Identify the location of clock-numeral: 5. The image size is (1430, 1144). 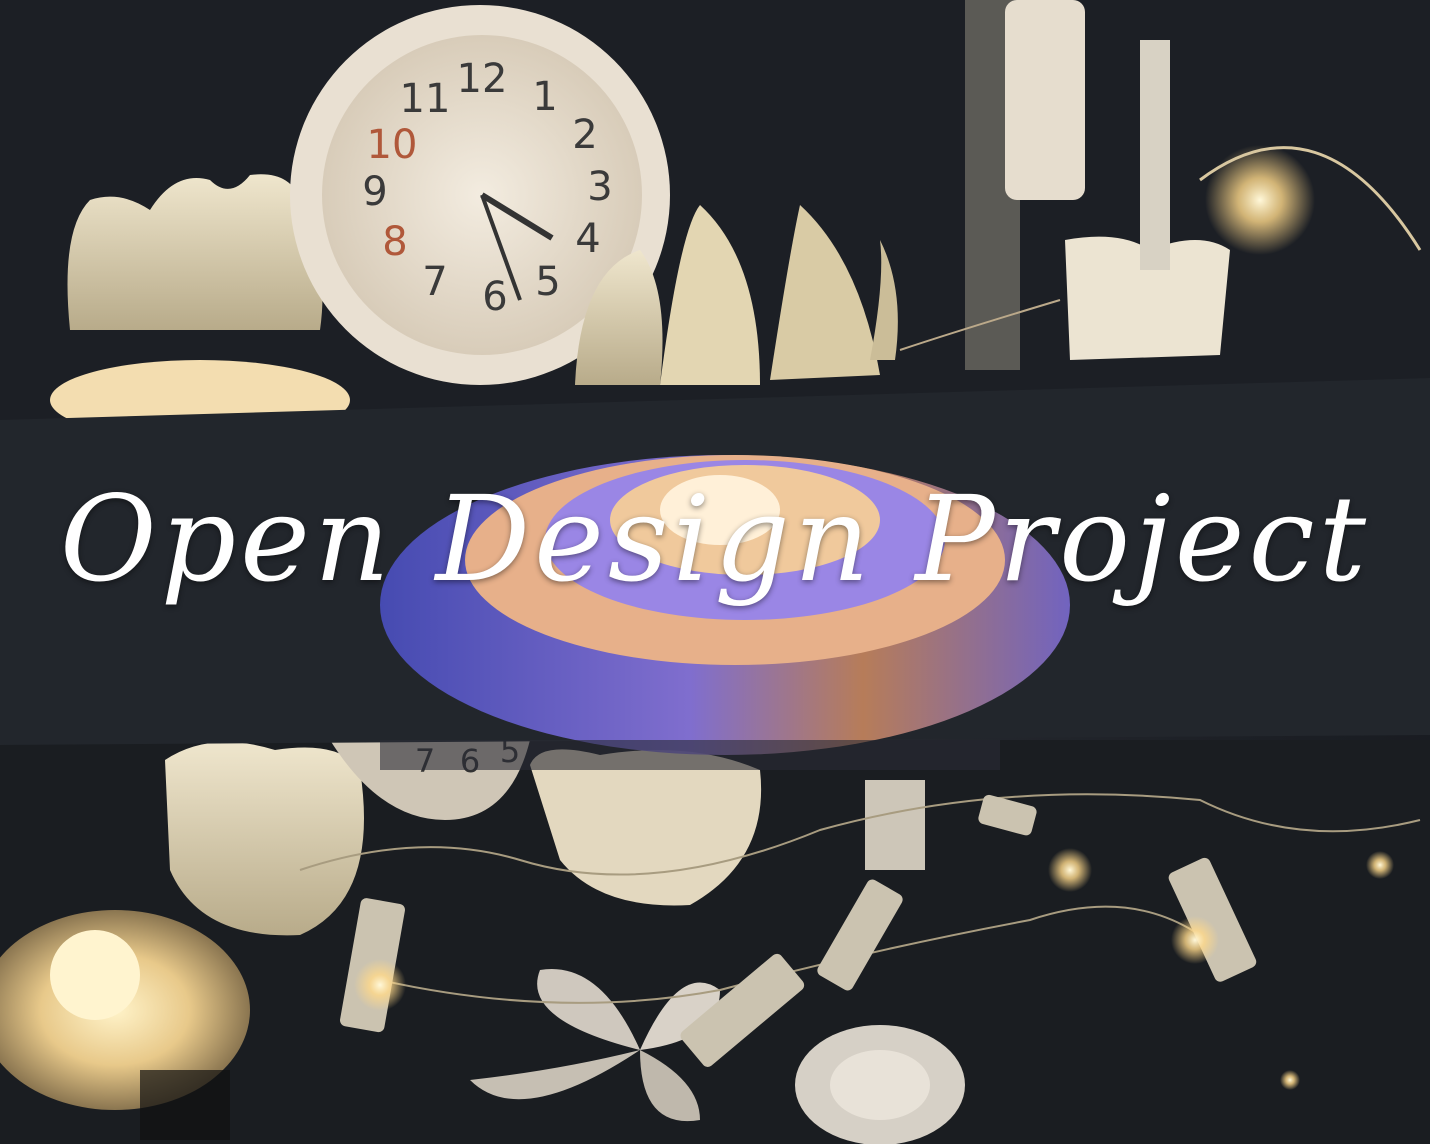
(547, 282).